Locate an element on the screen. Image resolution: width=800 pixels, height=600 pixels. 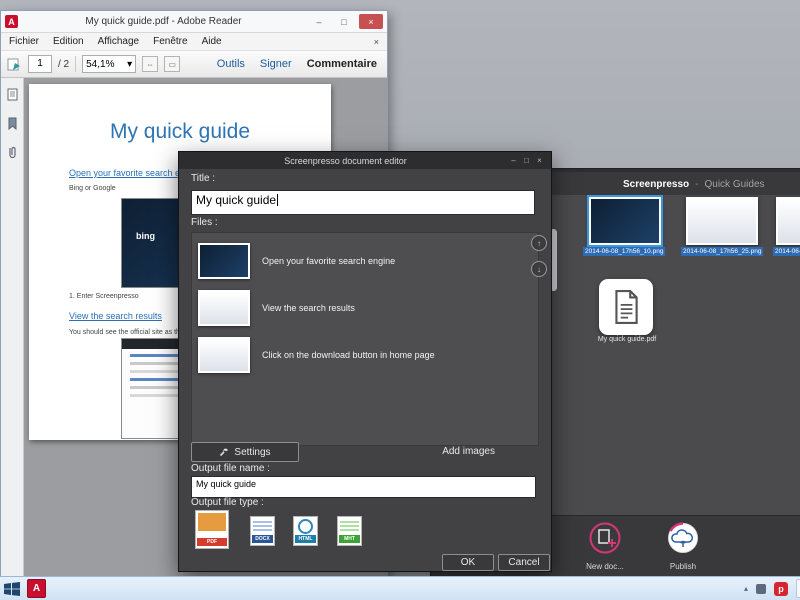
adobe-reader-taskbar-icon: A is located at coordinates (36, 588).